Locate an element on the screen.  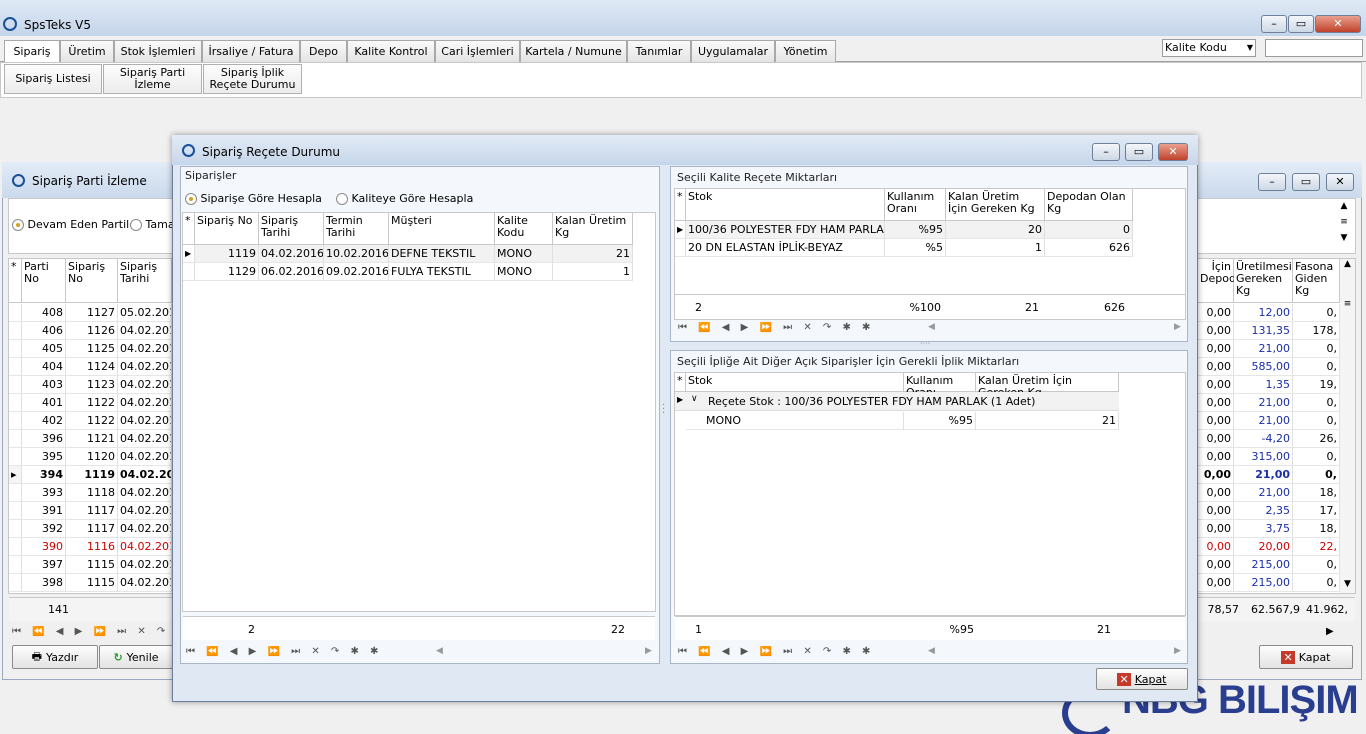
bg-kapat-button: ✕ Kapat is located at coordinates (1306, 657).